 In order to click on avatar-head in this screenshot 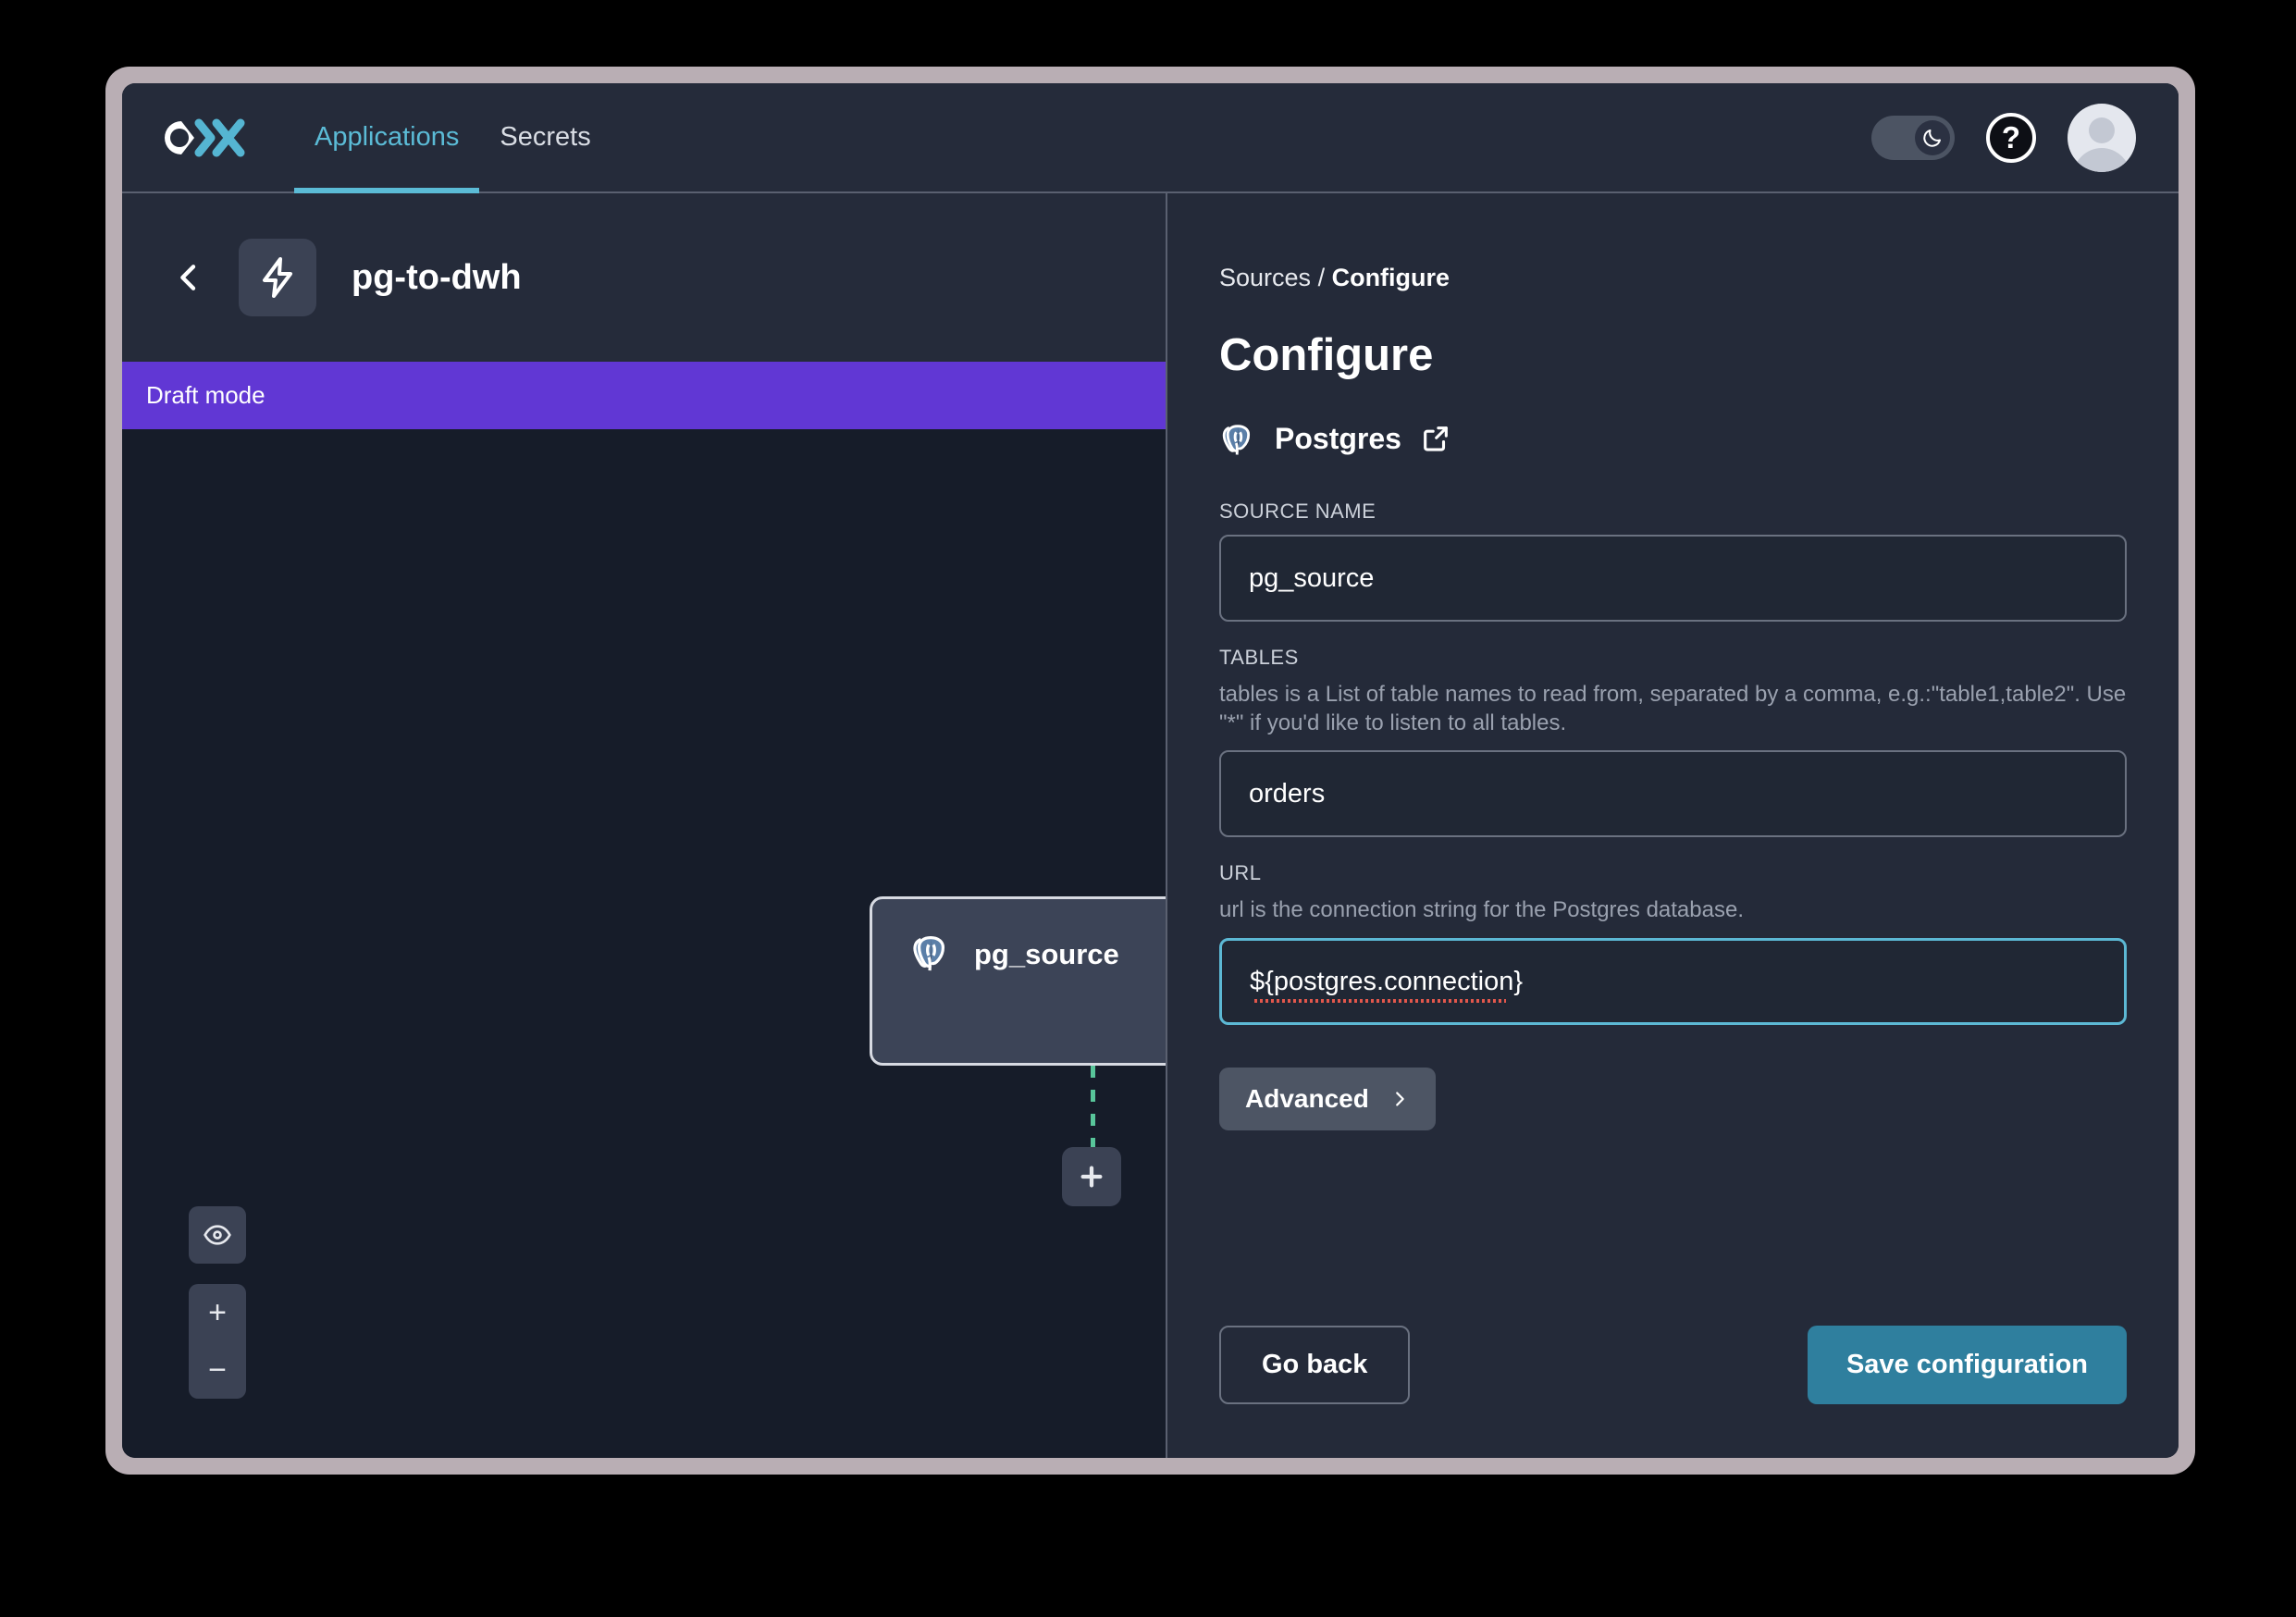, I will do `click(2102, 130)`.